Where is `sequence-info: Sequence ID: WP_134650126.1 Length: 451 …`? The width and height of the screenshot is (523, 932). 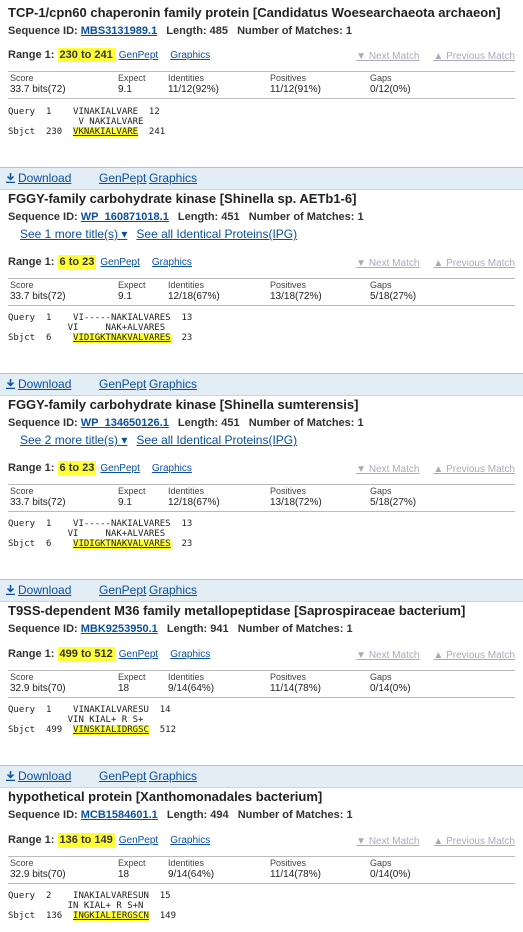
sequence-info: Sequence ID: WP_134650126.1 Length: 451 … is located at coordinates (186, 423).